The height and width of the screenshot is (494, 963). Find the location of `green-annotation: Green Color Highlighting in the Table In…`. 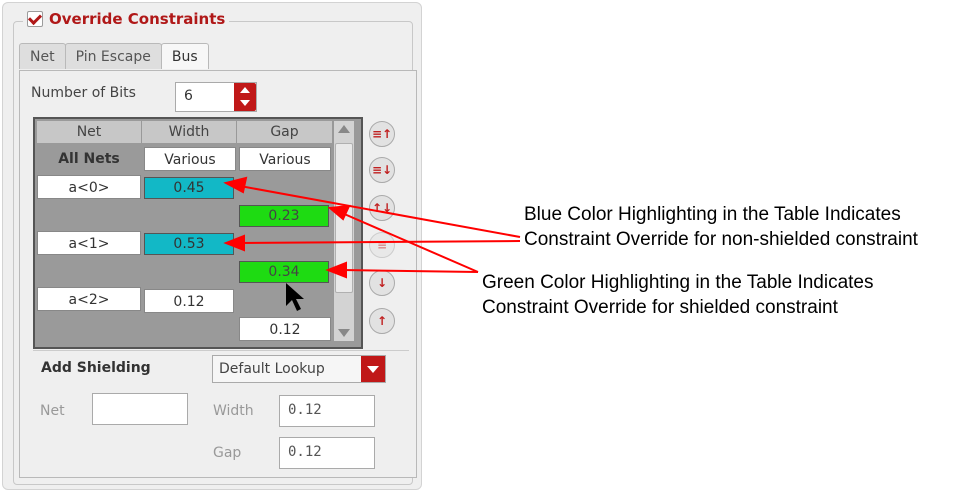

green-annotation: Green Color Highlighting in the Table In… is located at coordinates (678, 295).